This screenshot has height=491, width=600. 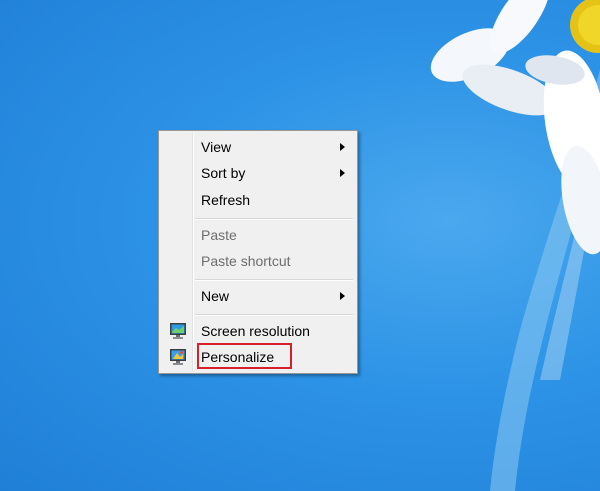 What do you see at coordinates (226, 200) in the screenshot?
I see `menu-item-label: Refresh` at bounding box center [226, 200].